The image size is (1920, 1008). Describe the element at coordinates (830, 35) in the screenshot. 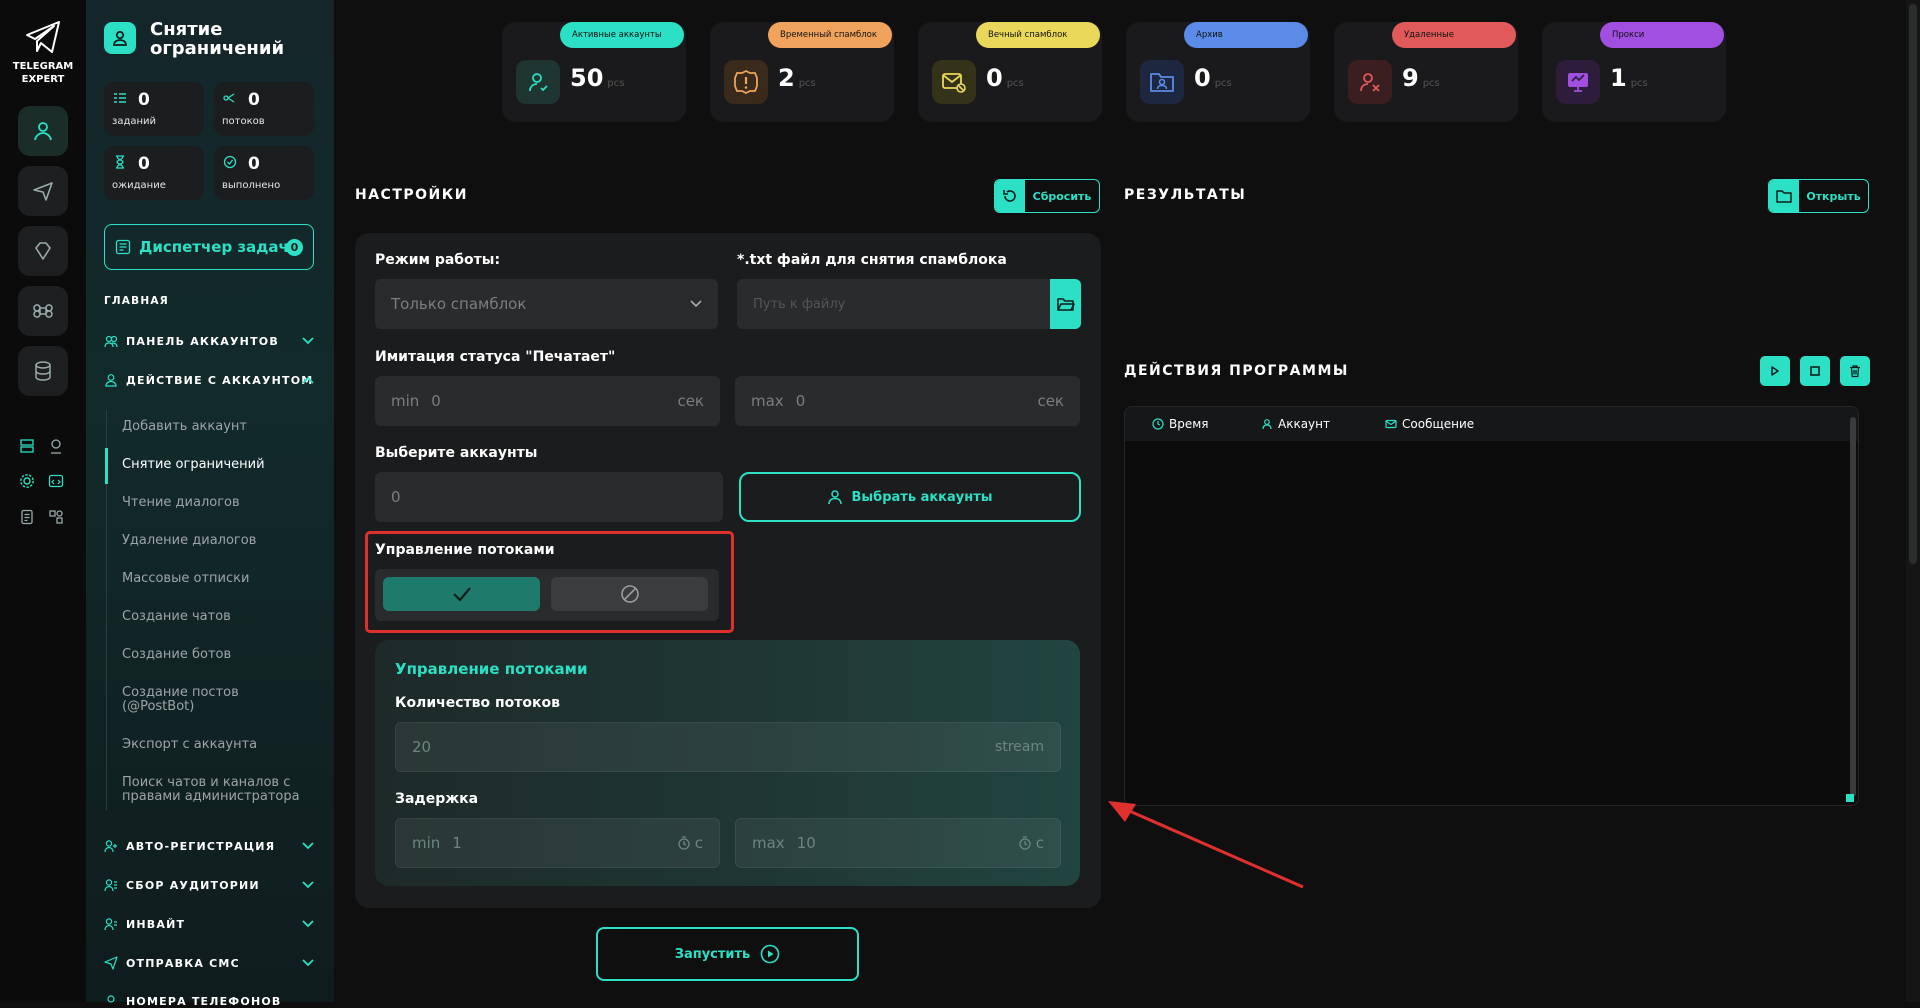

I see `card-badge: Временный спамблок` at that location.